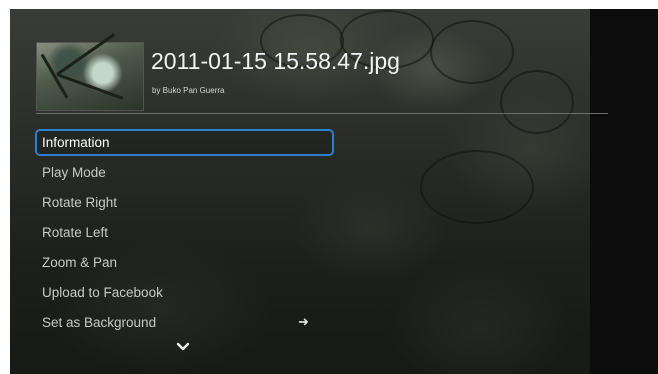 The width and height of the screenshot is (658, 374). I want to click on menu-item-label: Play Mode, so click(74, 172).